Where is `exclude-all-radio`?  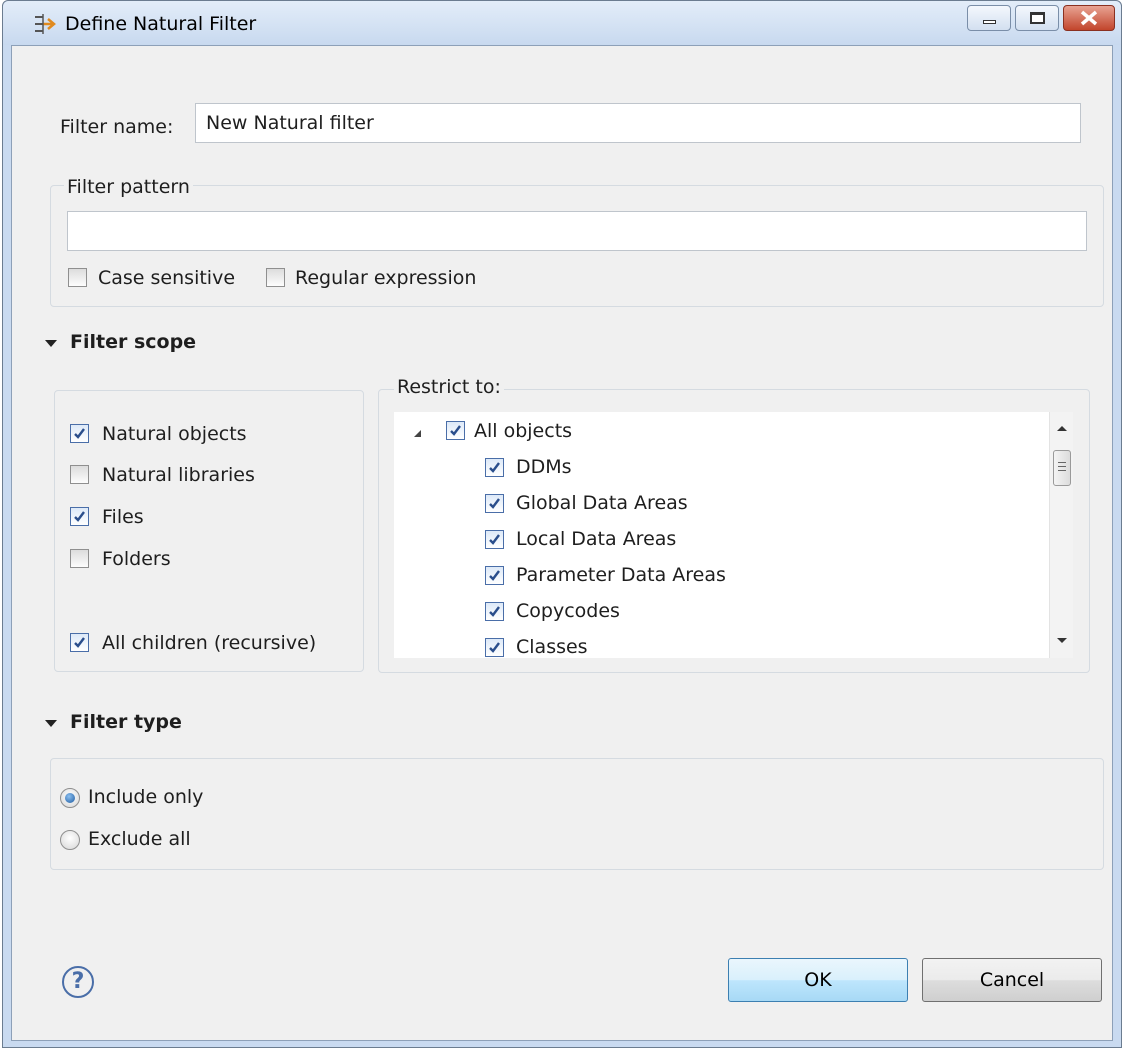 exclude-all-radio is located at coordinates (70, 840).